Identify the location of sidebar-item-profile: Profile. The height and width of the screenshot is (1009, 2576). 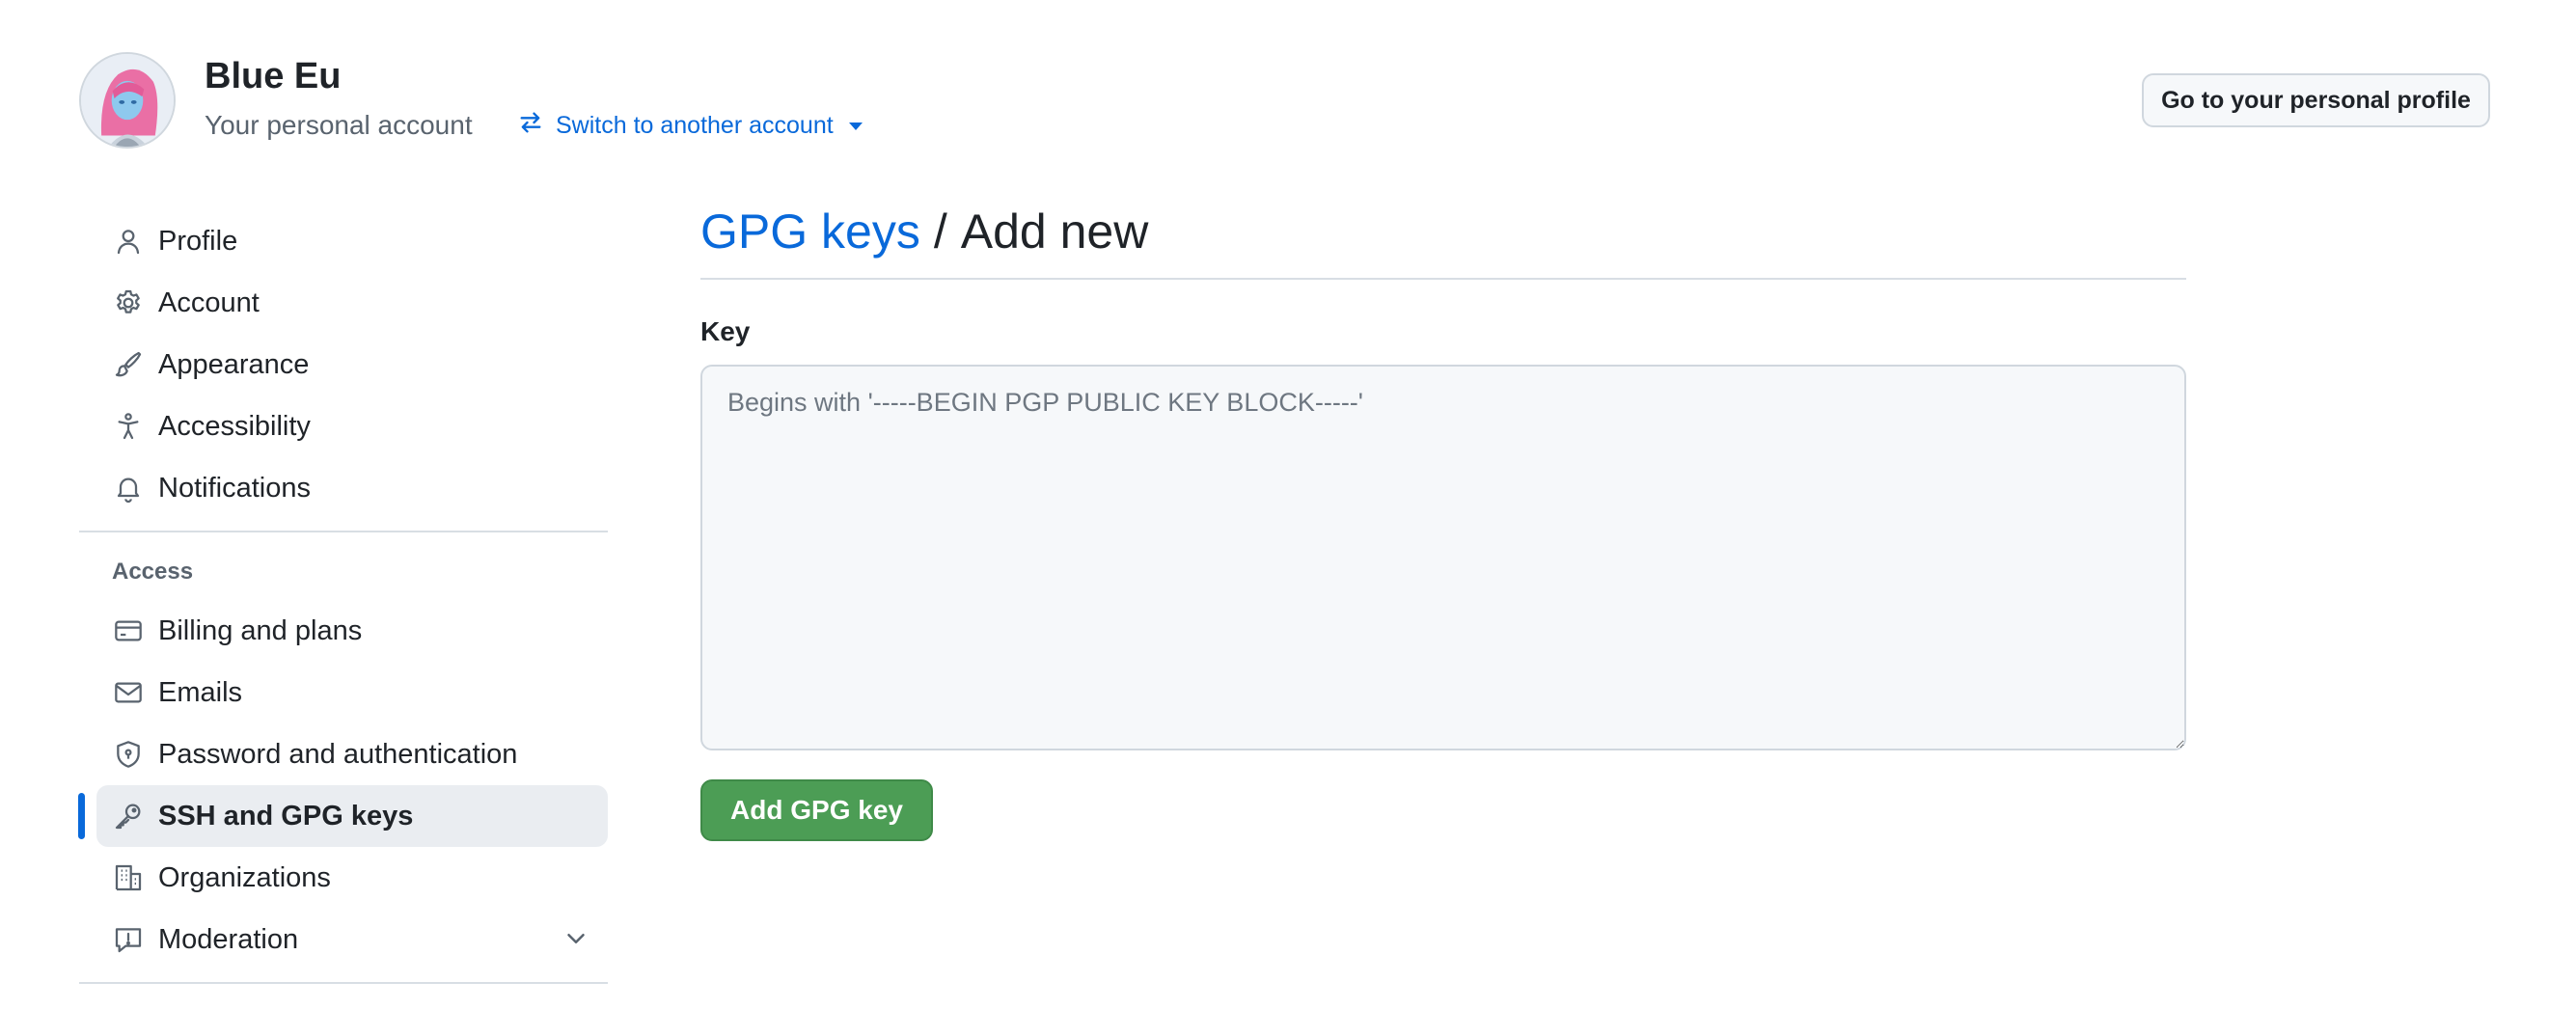
(352, 241).